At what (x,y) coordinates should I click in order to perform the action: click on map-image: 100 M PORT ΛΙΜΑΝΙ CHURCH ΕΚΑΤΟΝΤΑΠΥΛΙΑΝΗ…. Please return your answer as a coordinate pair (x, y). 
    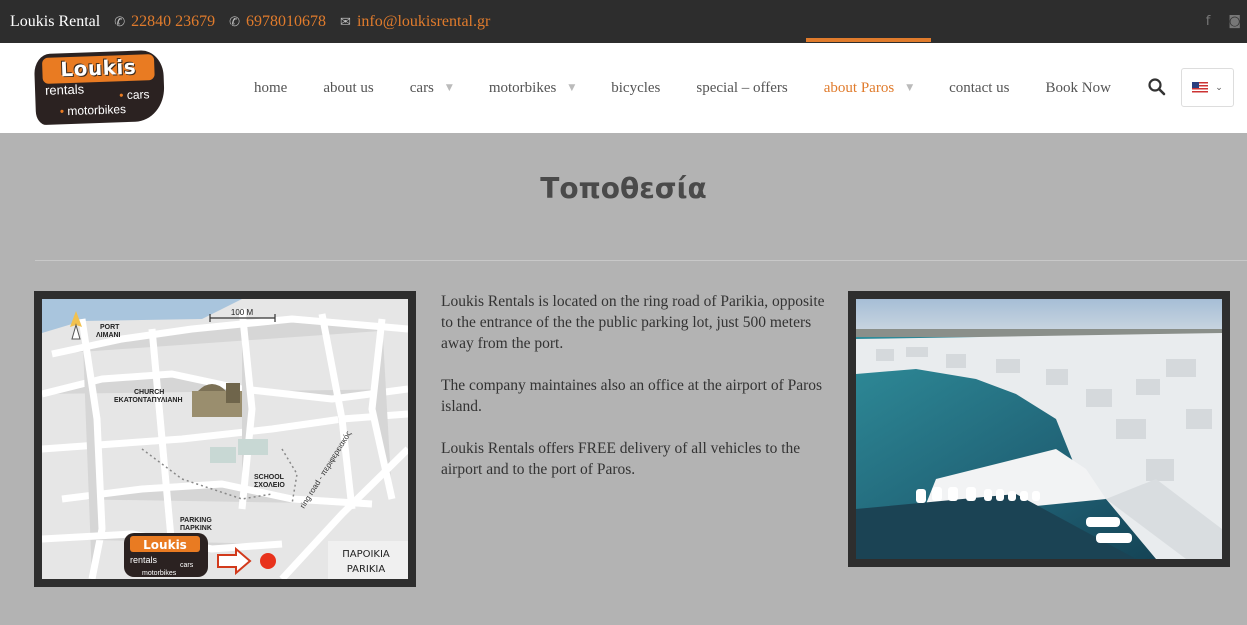
    Looking at the image, I should click on (225, 439).